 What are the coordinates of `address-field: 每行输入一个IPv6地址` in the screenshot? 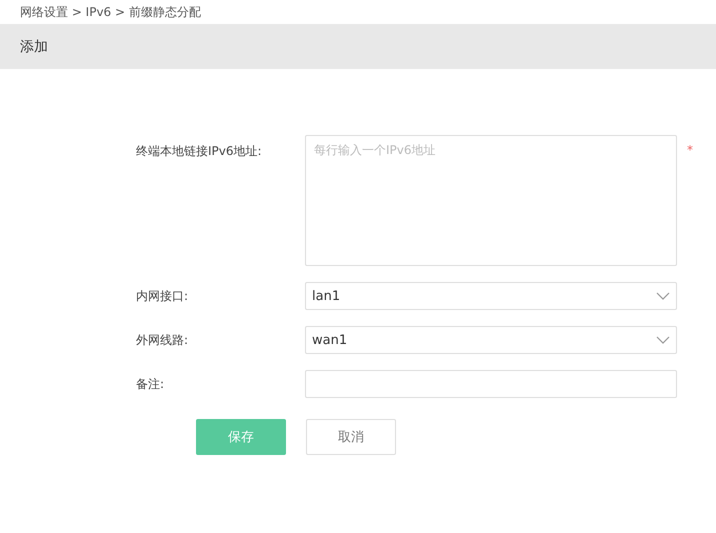 It's located at (491, 200).